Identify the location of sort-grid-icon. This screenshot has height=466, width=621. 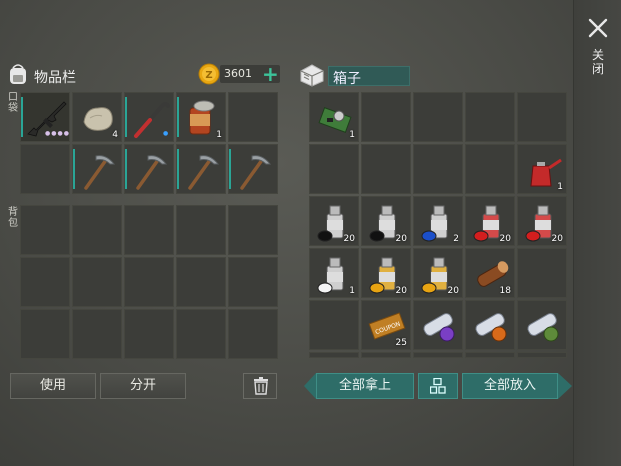
(438, 386).